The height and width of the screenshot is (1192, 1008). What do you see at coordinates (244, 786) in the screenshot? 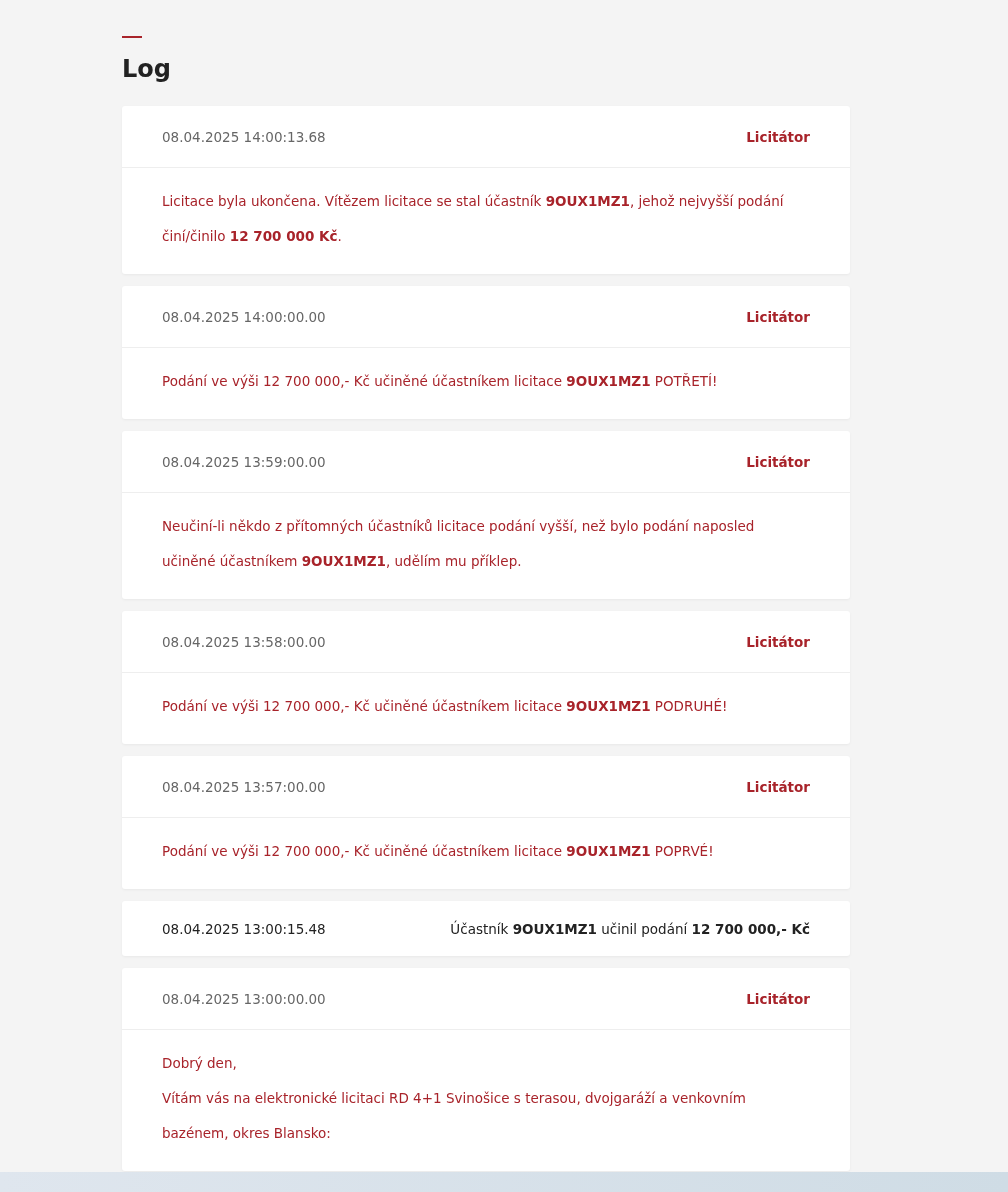
I see `entry-timestamp: 08.04.2025 13:57:00.00` at bounding box center [244, 786].